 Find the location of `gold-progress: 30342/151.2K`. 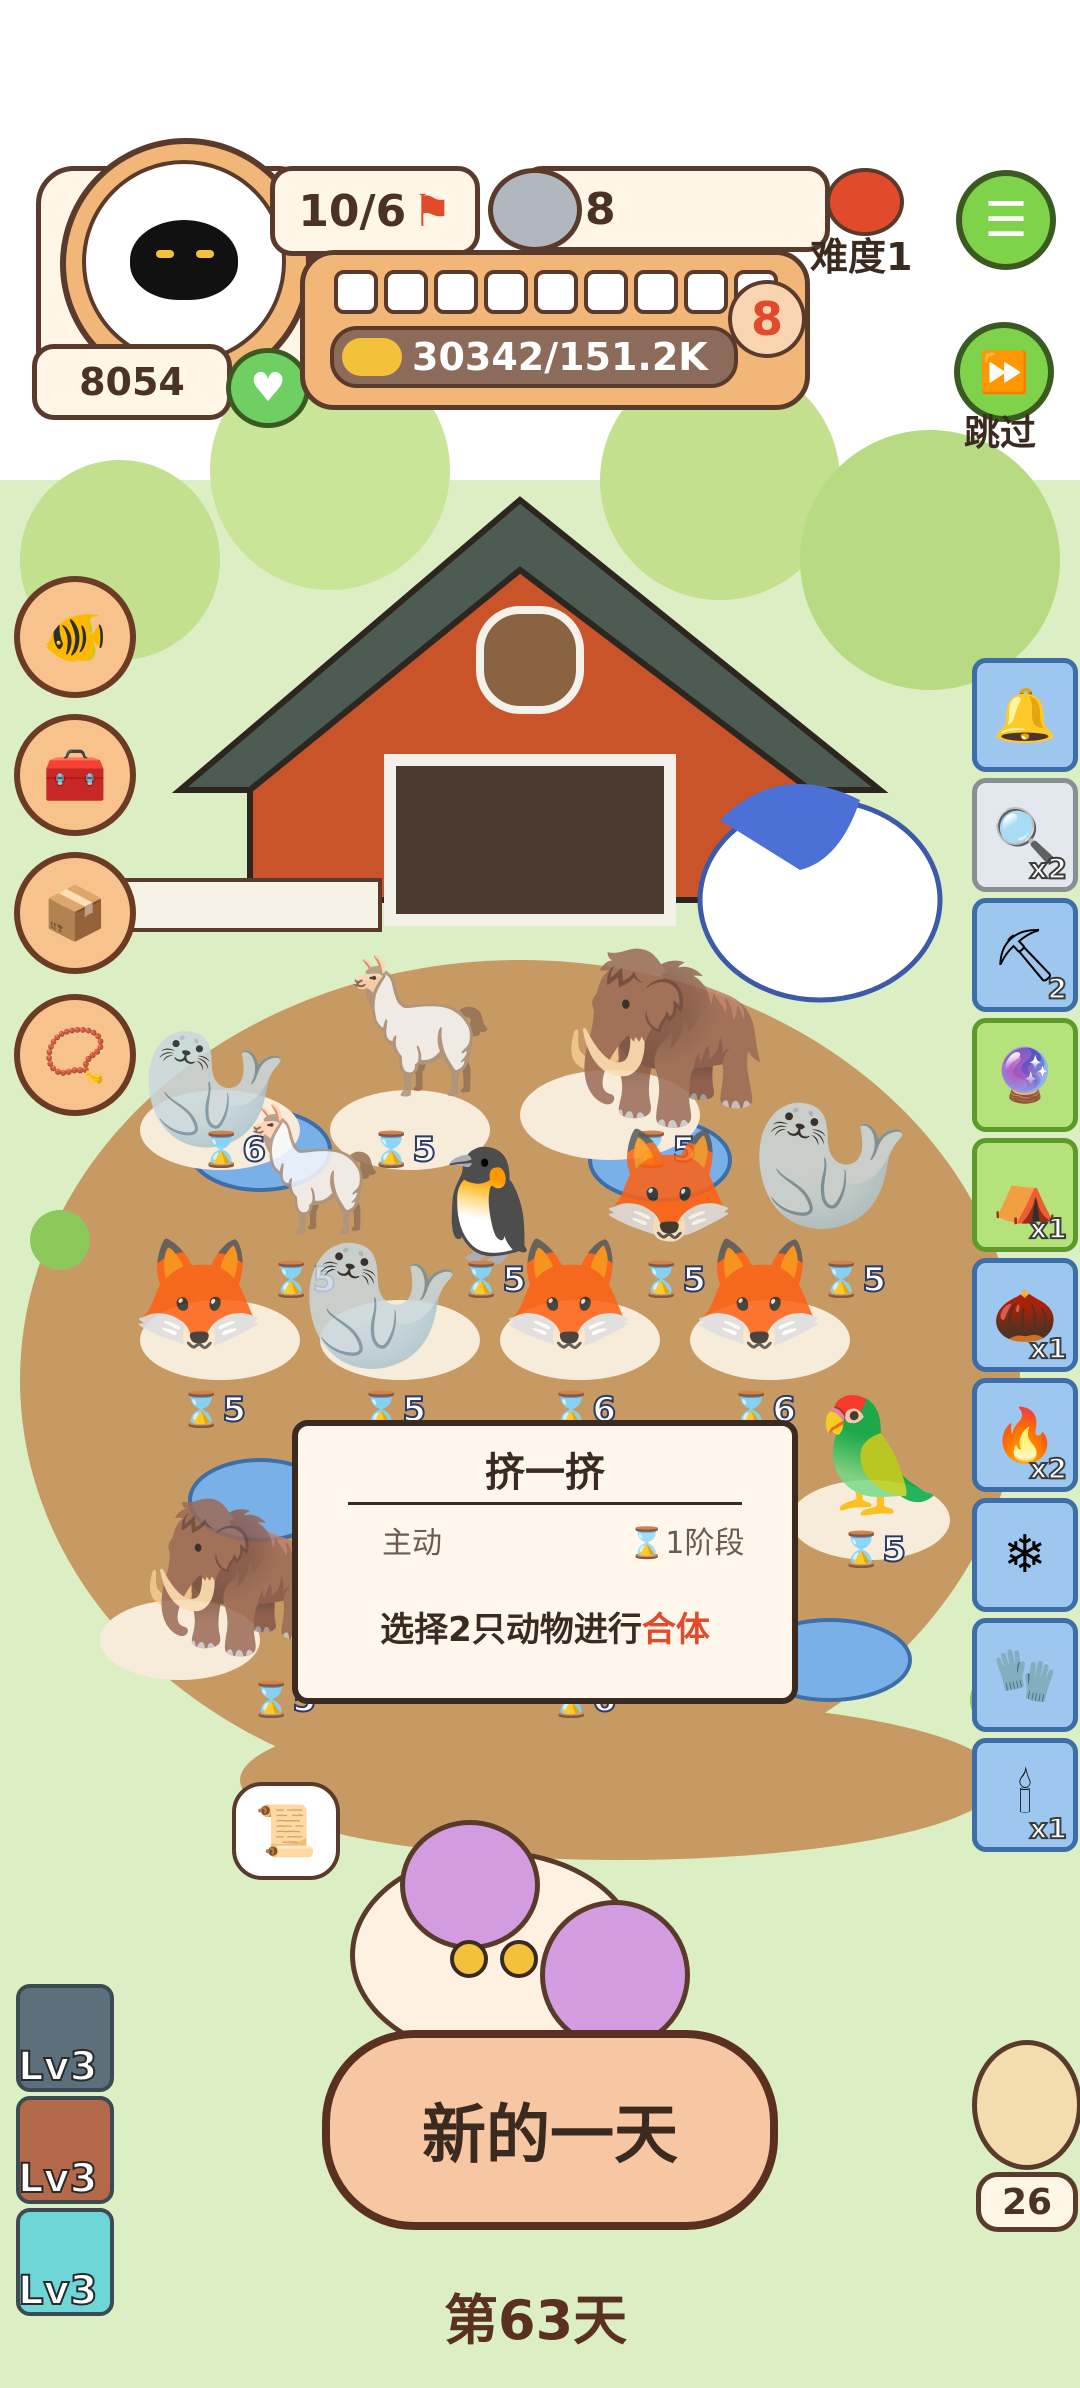

gold-progress: 30342/151.2K is located at coordinates (560, 357).